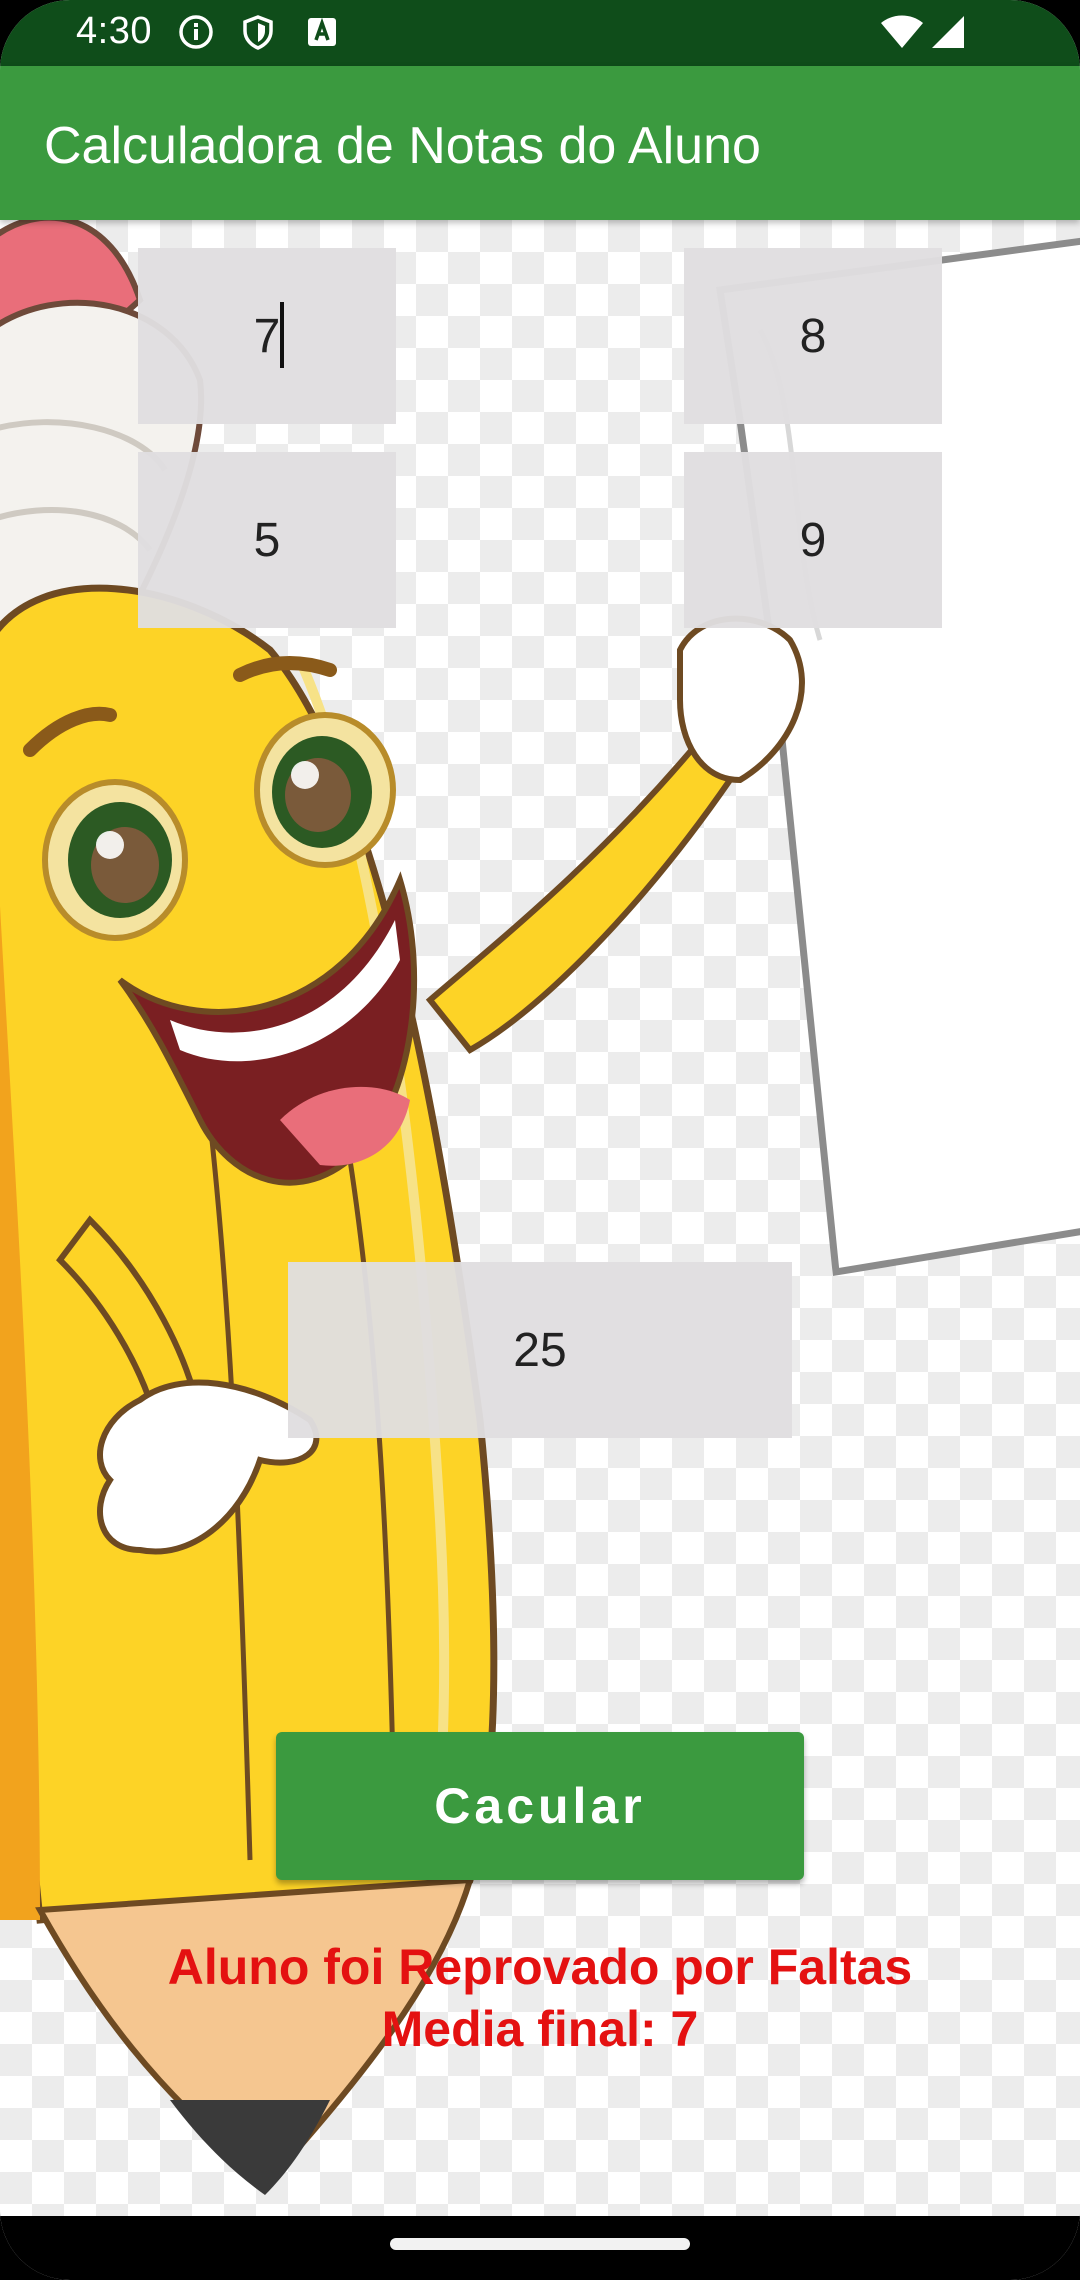 The width and height of the screenshot is (1080, 2280). I want to click on navigation-bar, so click(540, 2248).